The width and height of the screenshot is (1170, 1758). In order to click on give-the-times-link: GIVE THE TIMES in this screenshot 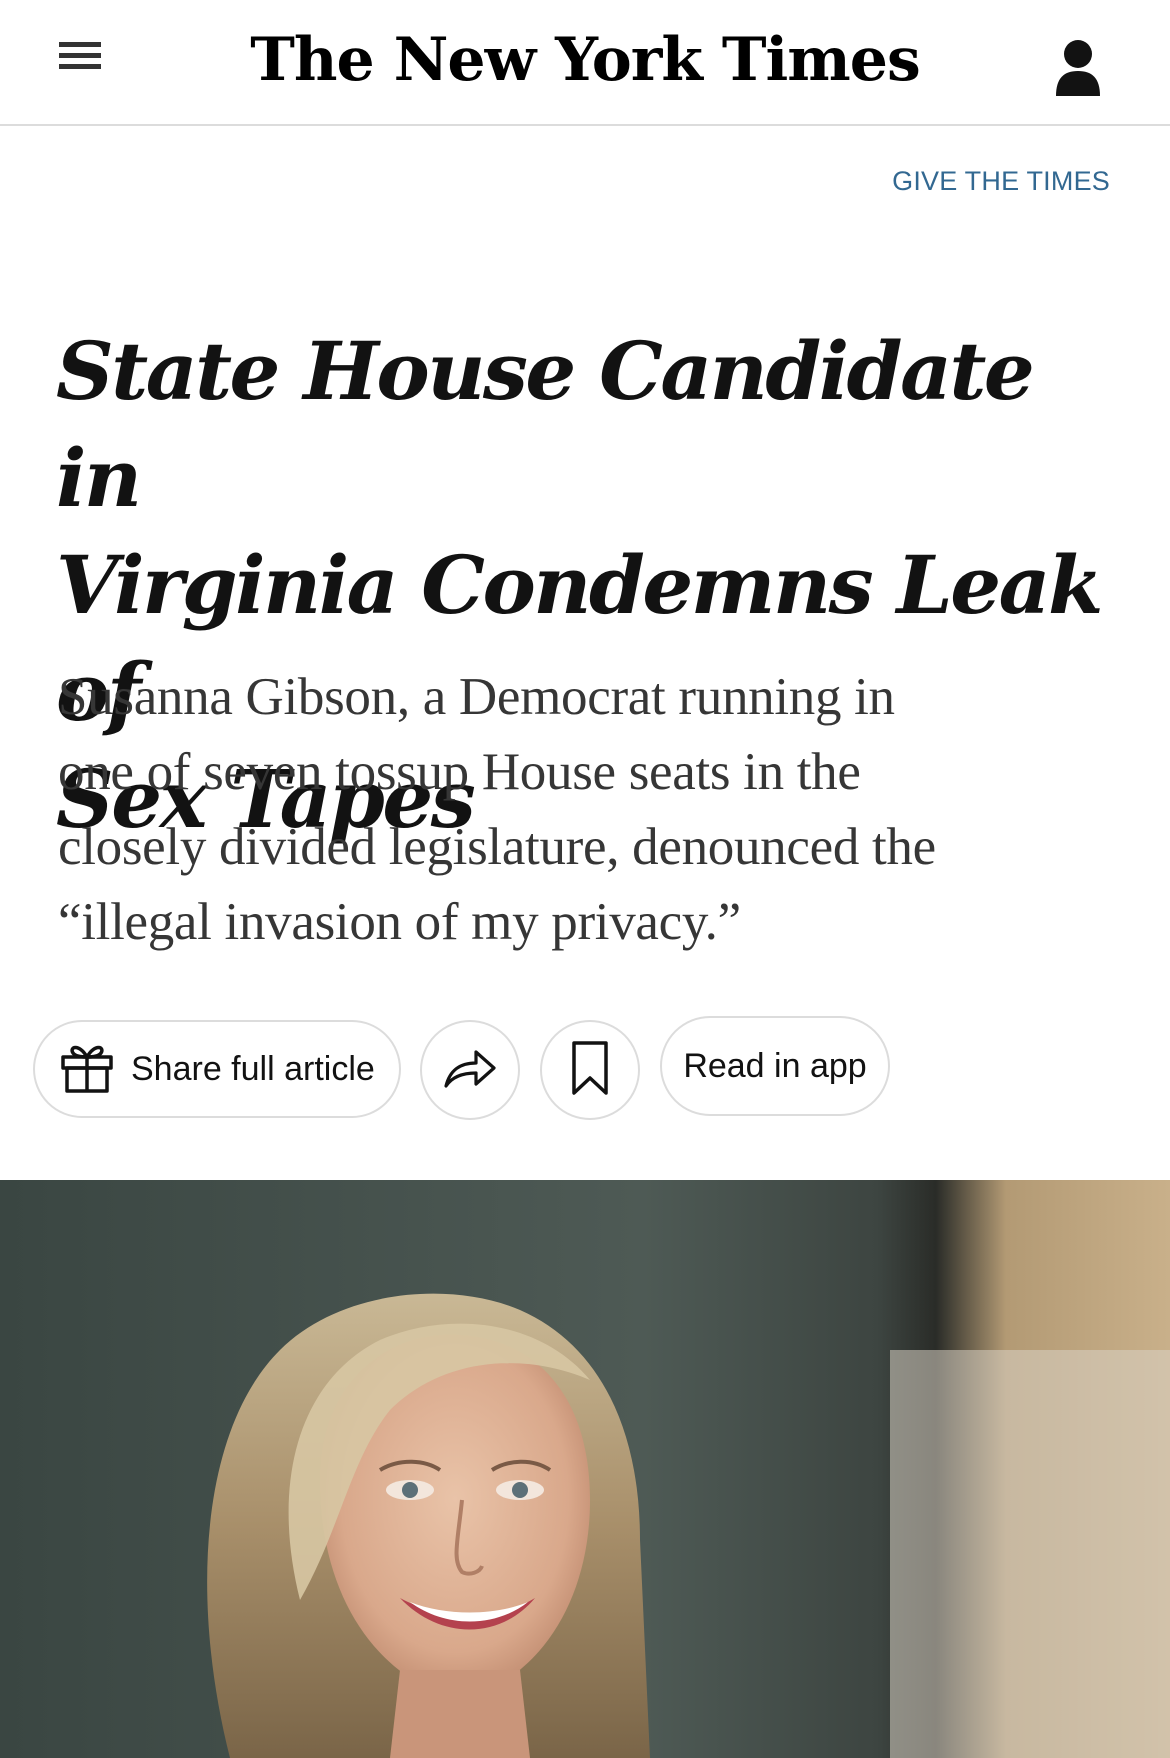, I will do `click(1001, 181)`.